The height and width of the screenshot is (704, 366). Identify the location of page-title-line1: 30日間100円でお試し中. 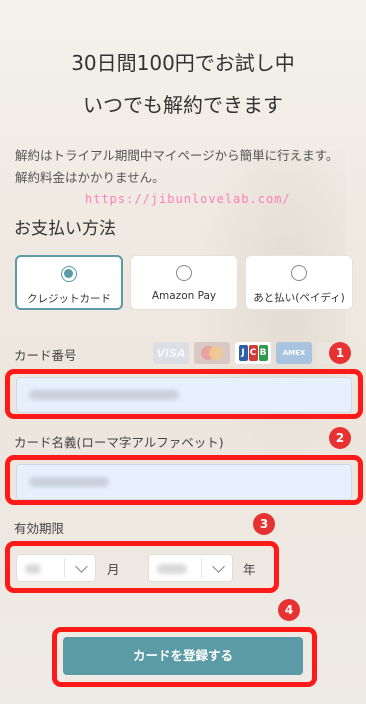
(183, 63).